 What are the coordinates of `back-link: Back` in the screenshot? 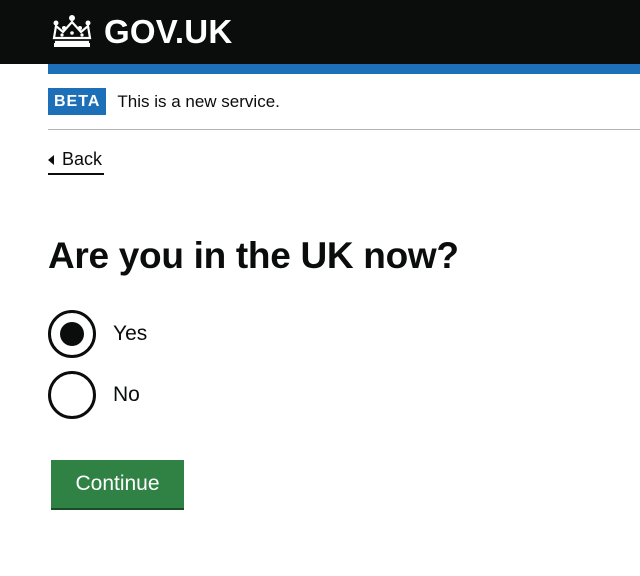 It's located at (76, 161).